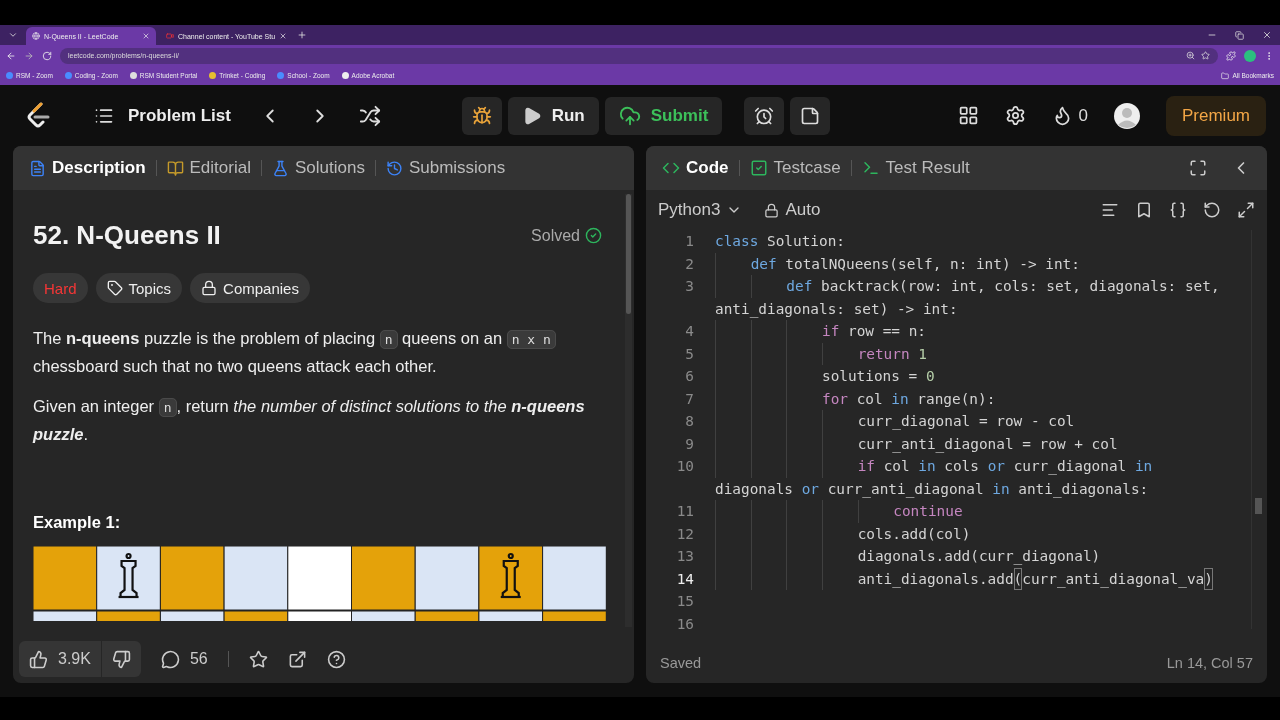 This screenshot has width=1280, height=720. What do you see at coordinates (908, 556) in the screenshot?
I see `code-line: diagonals.add(curr_diagonal)` at bounding box center [908, 556].